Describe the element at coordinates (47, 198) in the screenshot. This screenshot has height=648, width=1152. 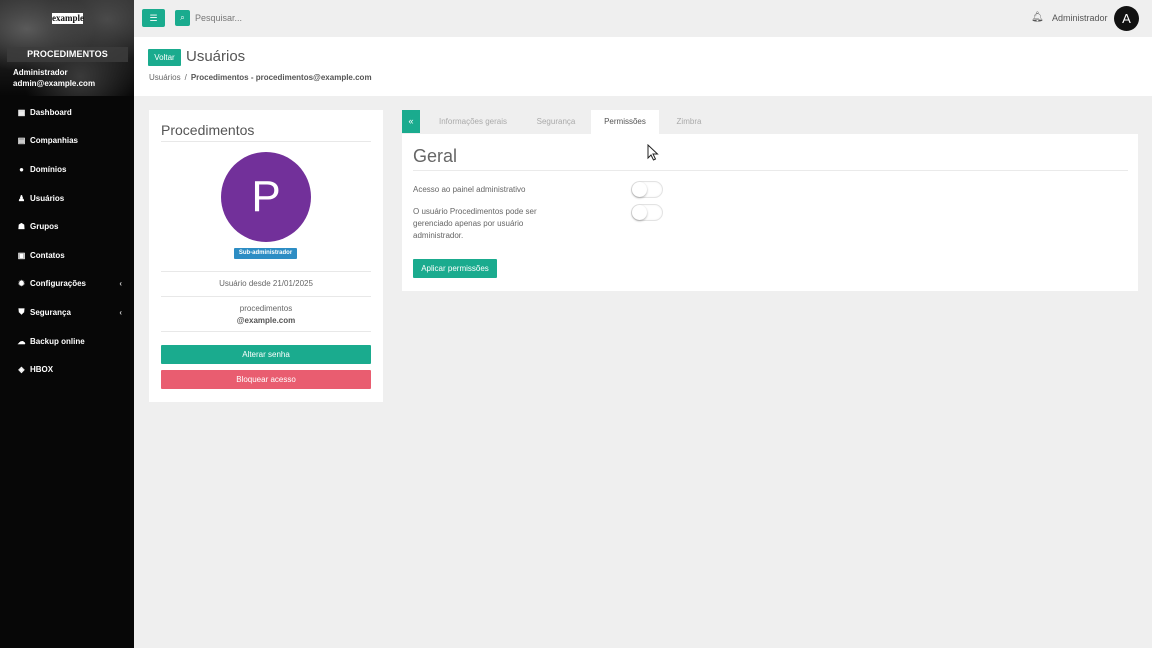
I see `sidebar-item-label: Usuários` at that location.